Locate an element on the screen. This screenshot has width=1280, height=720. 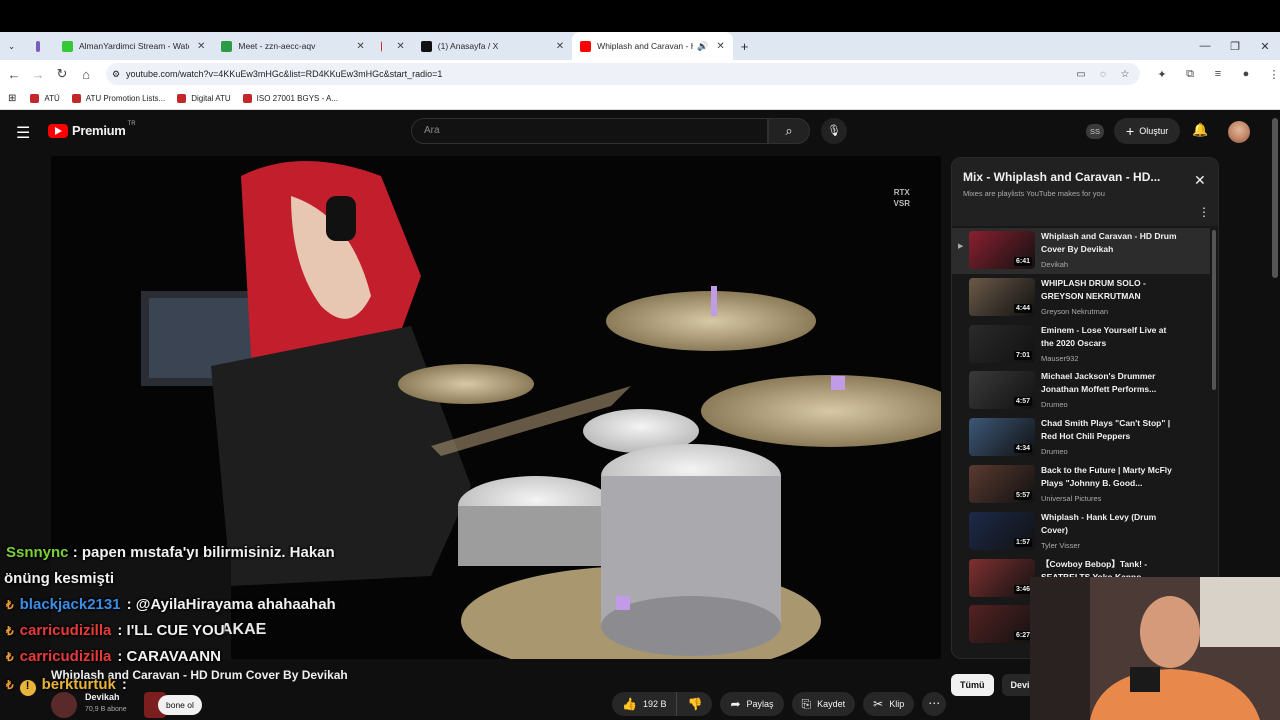
subscribe-button: bone ol is located at coordinates (180, 705).